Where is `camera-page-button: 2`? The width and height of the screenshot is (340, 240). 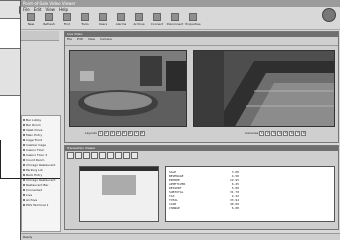 camera-page-button: 2 is located at coordinates (268, 133).